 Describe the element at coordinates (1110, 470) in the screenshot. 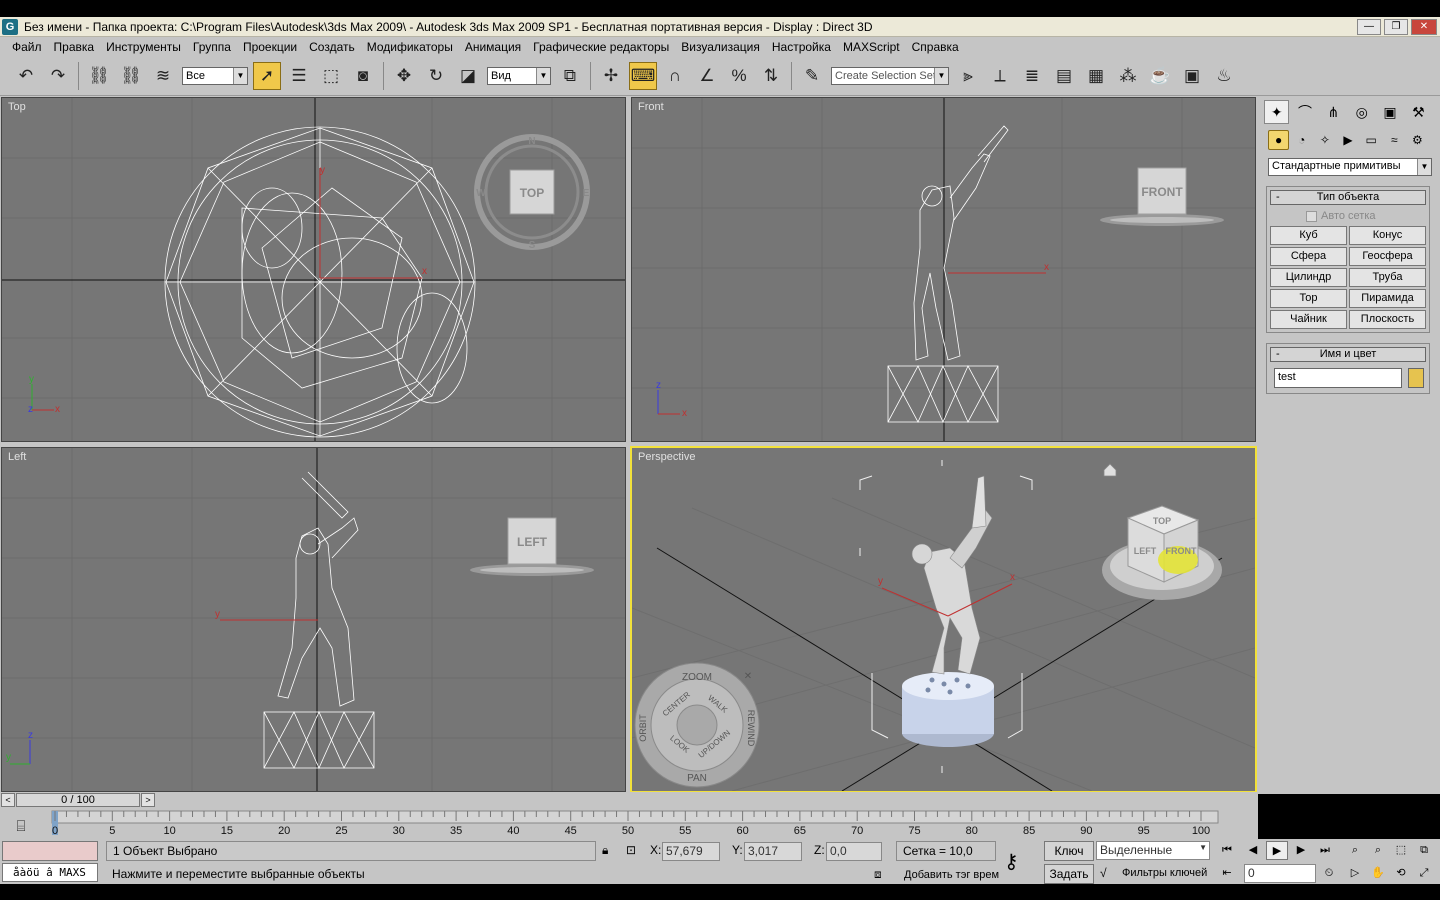

I see `home-icon` at that location.